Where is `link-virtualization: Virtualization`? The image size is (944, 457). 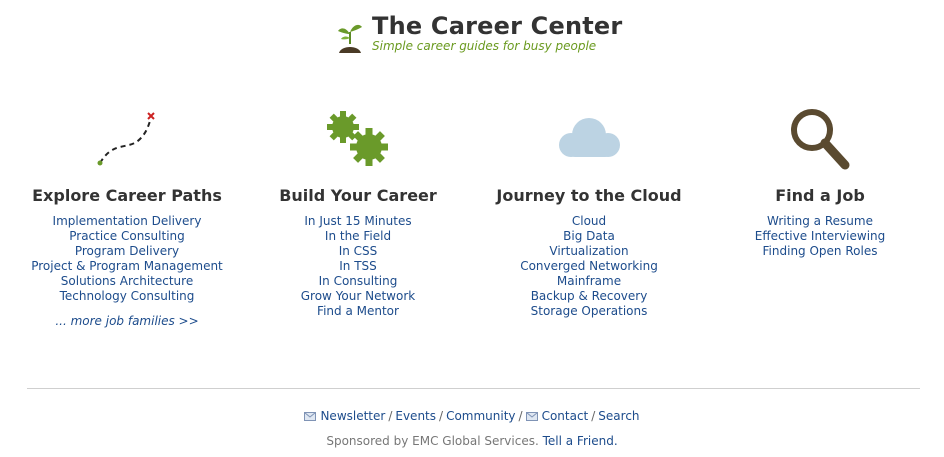 link-virtualization: Virtualization is located at coordinates (589, 251).